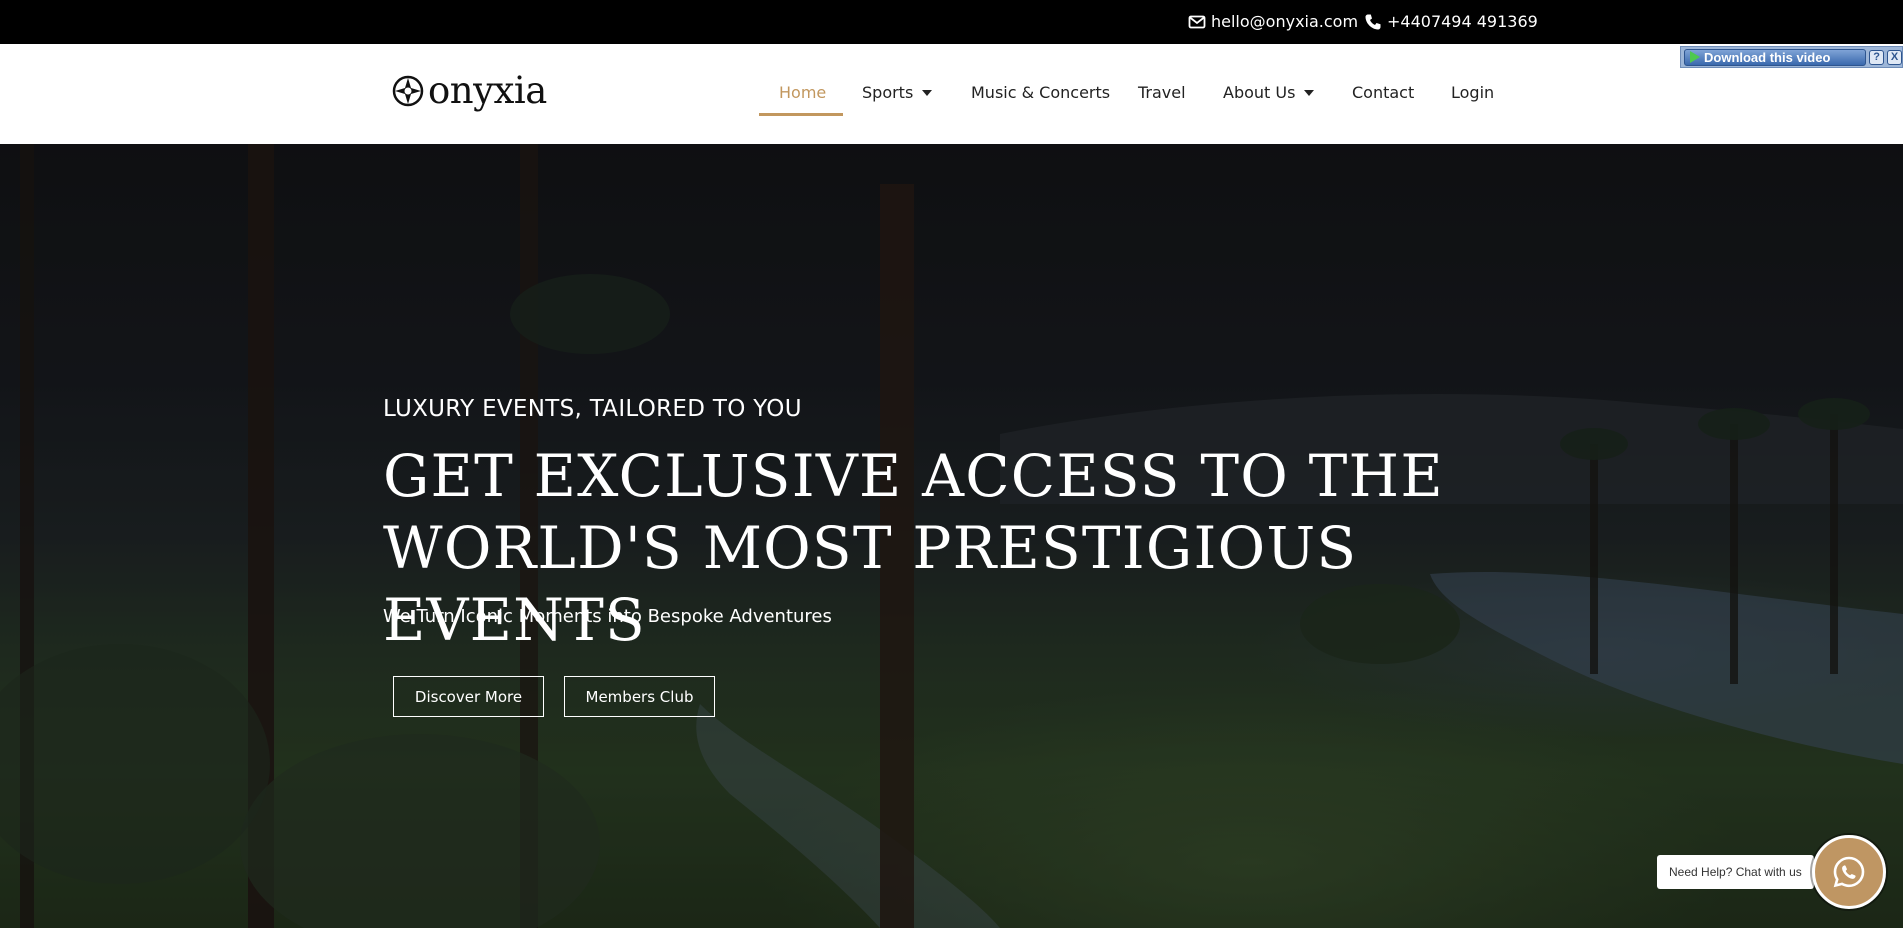 The height and width of the screenshot is (928, 1903). Describe the element at coordinates (870, 584) in the screenshot. I see `hero-headline-line-2: WORLD'S MOST PRESTIGIOUS EVENTS` at that location.